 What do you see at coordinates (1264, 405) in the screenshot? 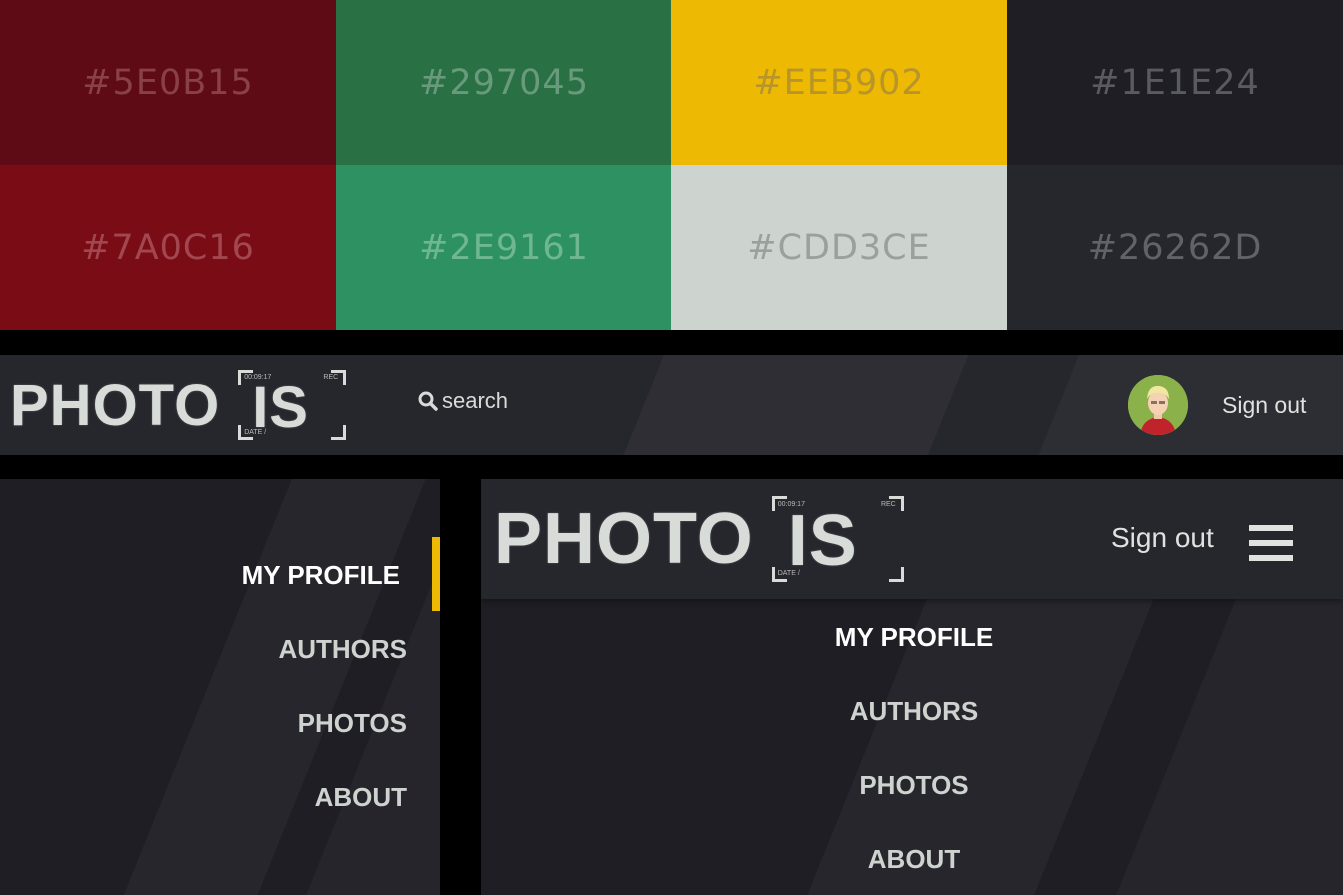
I see `signout-link: Sign out` at bounding box center [1264, 405].